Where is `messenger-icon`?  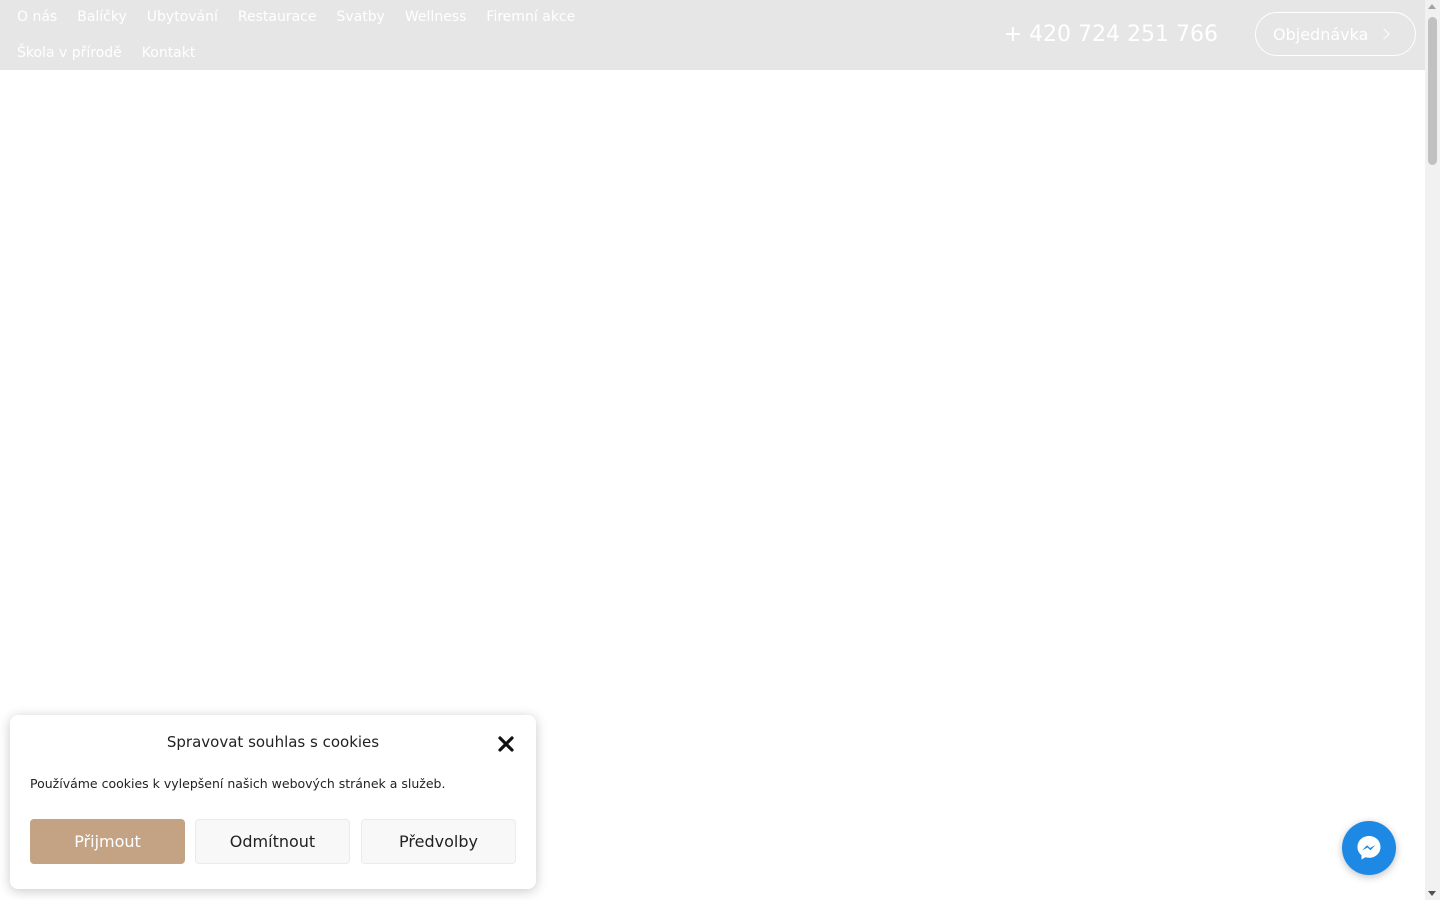 messenger-icon is located at coordinates (1369, 848).